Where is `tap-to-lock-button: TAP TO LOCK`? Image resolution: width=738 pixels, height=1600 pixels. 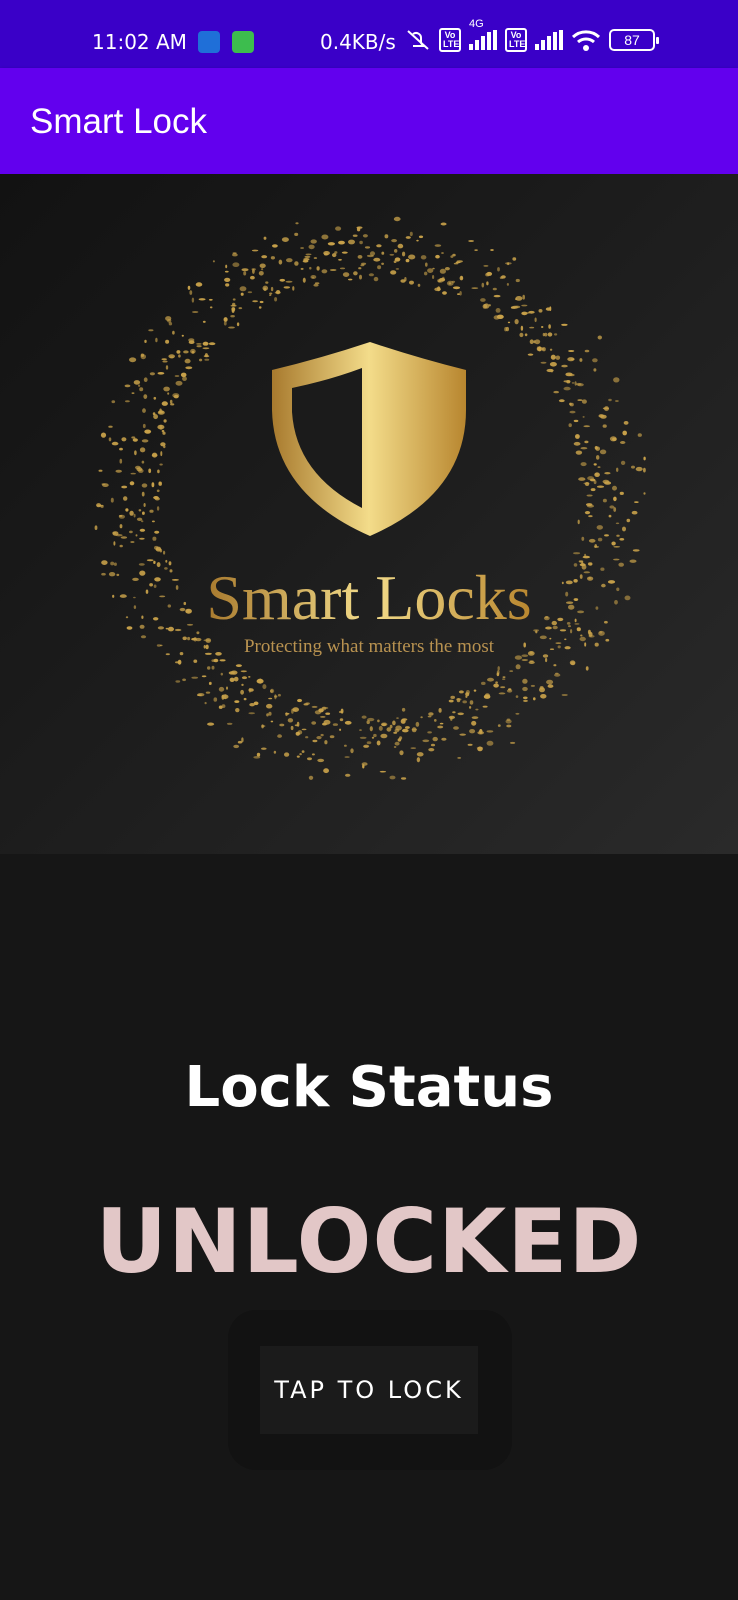 tap-to-lock-button: TAP TO LOCK is located at coordinates (369, 1390).